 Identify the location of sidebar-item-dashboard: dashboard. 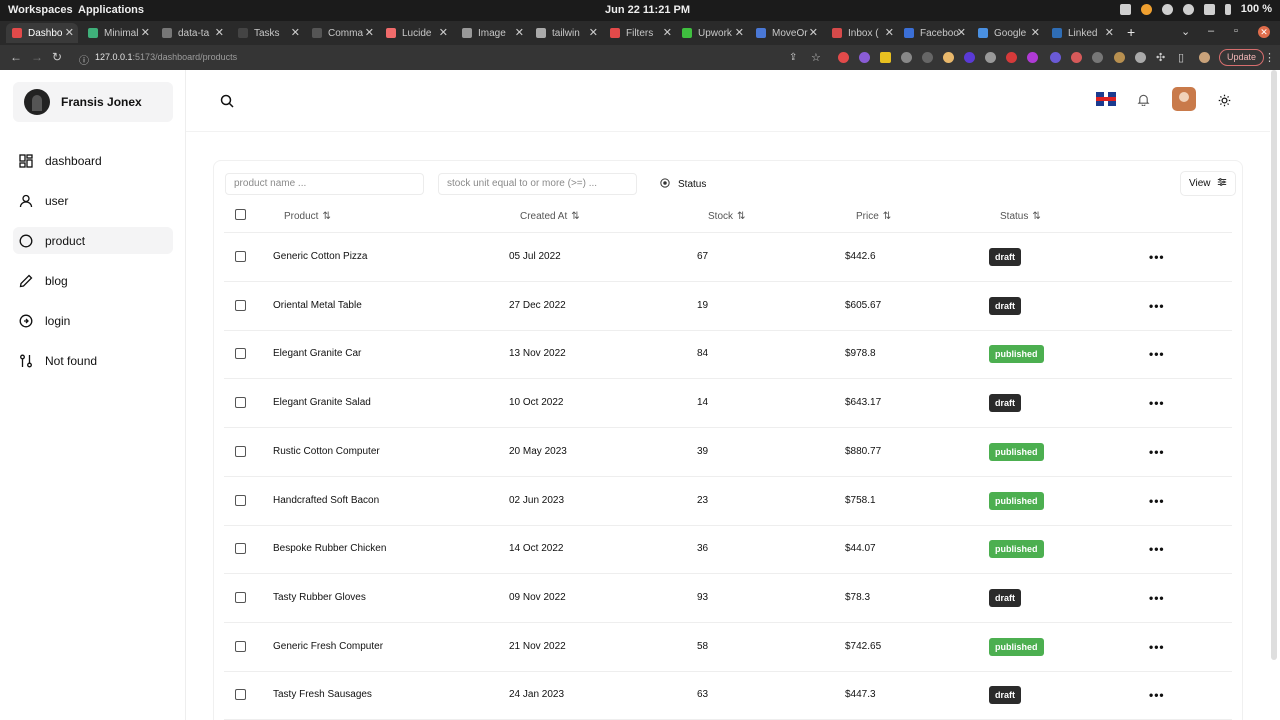
(93, 160).